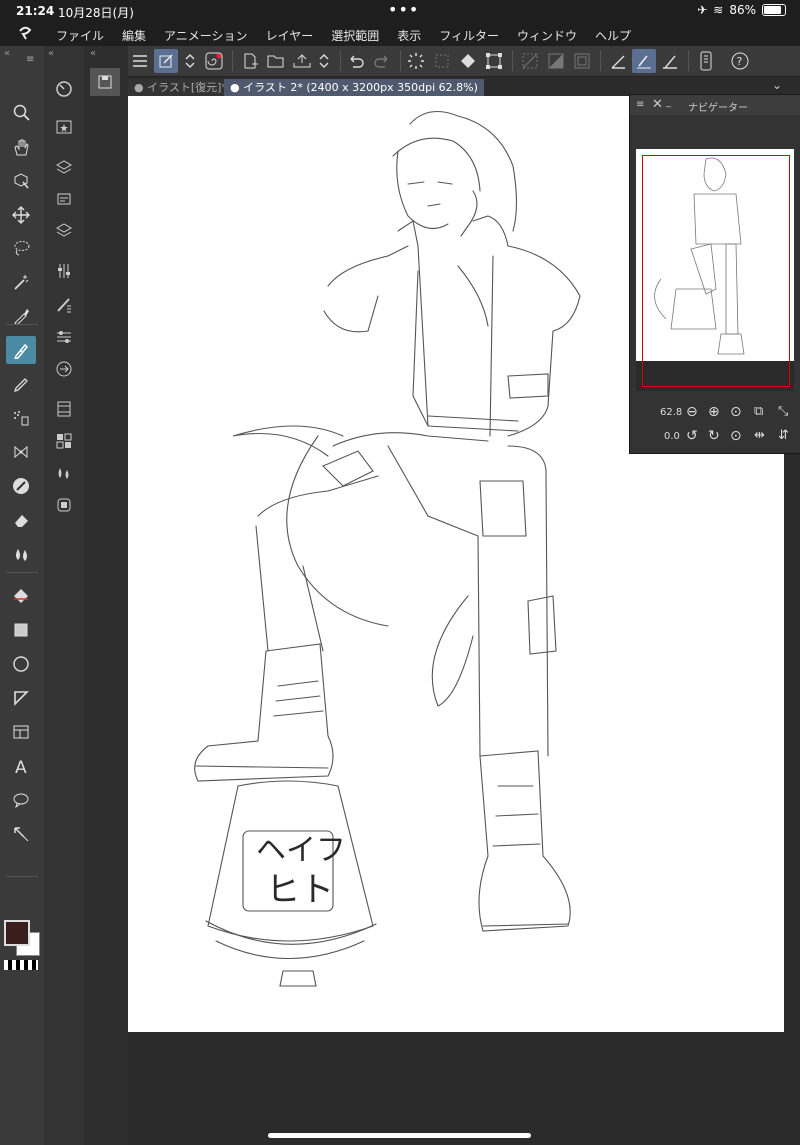 This screenshot has height=1145, width=800. I want to click on balloon-icon, so click(21, 800).